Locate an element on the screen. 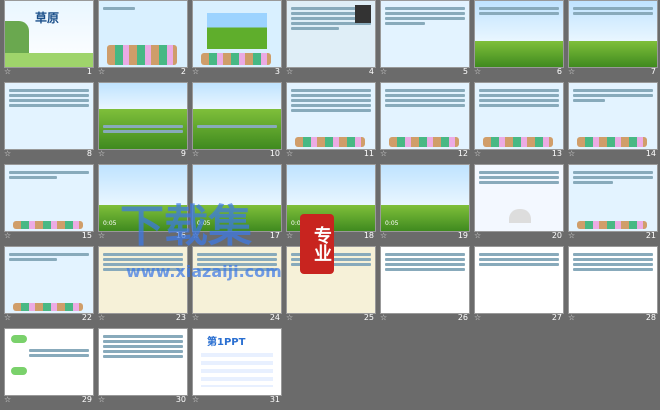  slide-number: 5 is located at coordinates (465, 71).